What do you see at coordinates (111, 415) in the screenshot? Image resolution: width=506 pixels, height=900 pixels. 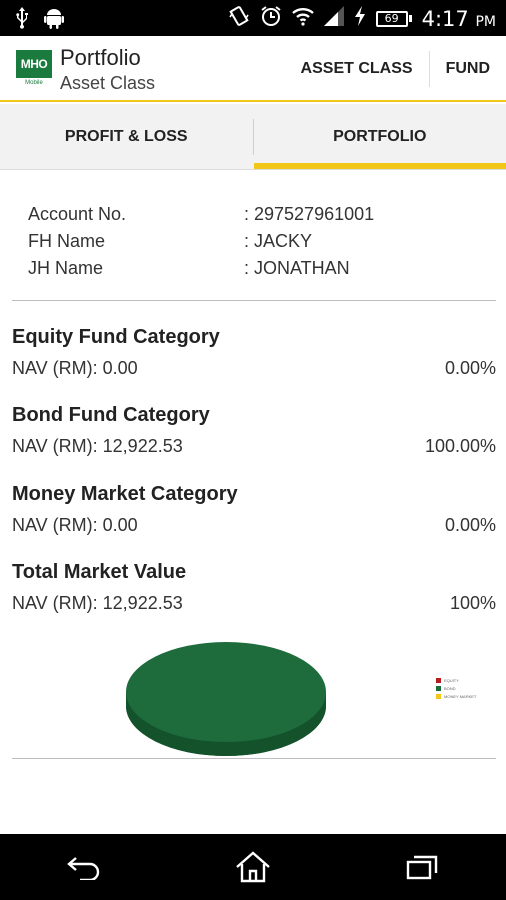 I see `category-title: Bond Fund Category` at bounding box center [111, 415].